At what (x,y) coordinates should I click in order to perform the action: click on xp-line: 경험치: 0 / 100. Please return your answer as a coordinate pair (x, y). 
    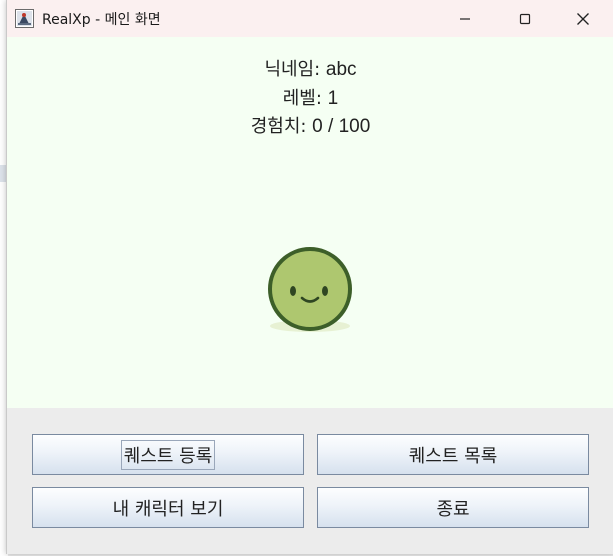
    Looking at the image, I should click on (310, 125).